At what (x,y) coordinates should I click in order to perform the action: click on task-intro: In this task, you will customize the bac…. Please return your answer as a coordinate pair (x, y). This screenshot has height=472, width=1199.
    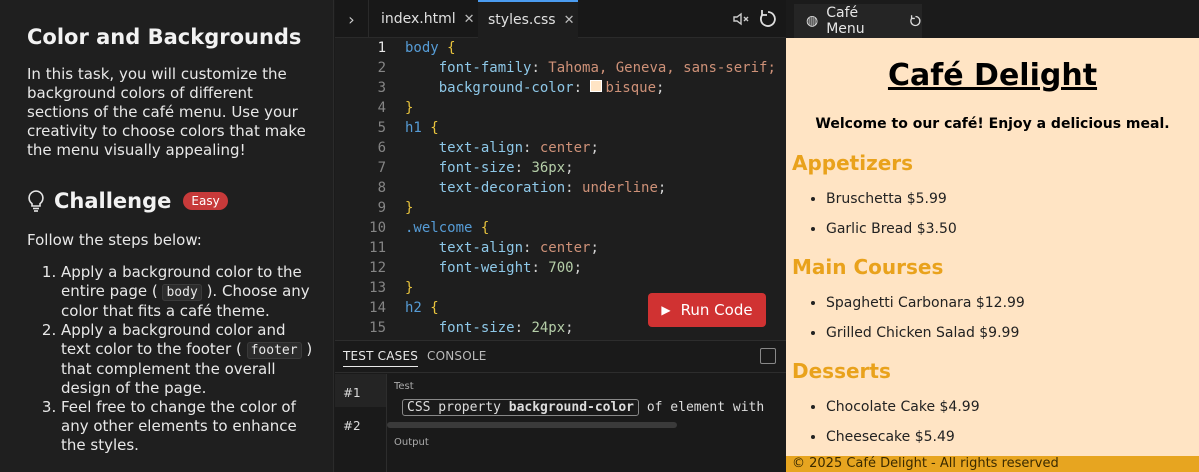
    Looking at the image, I should click on (166, 112).